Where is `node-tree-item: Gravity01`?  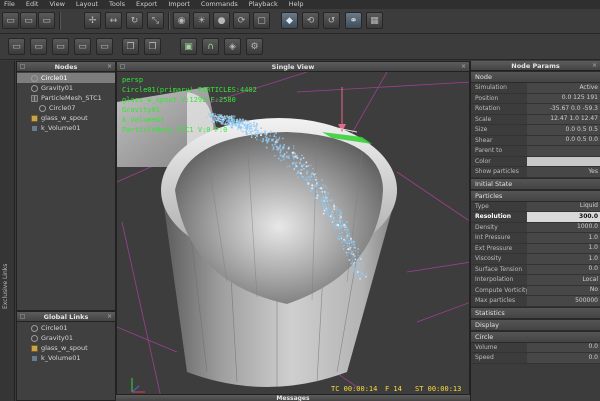
node-tree-item: Gravity01 is located at coordinates (66, 88).